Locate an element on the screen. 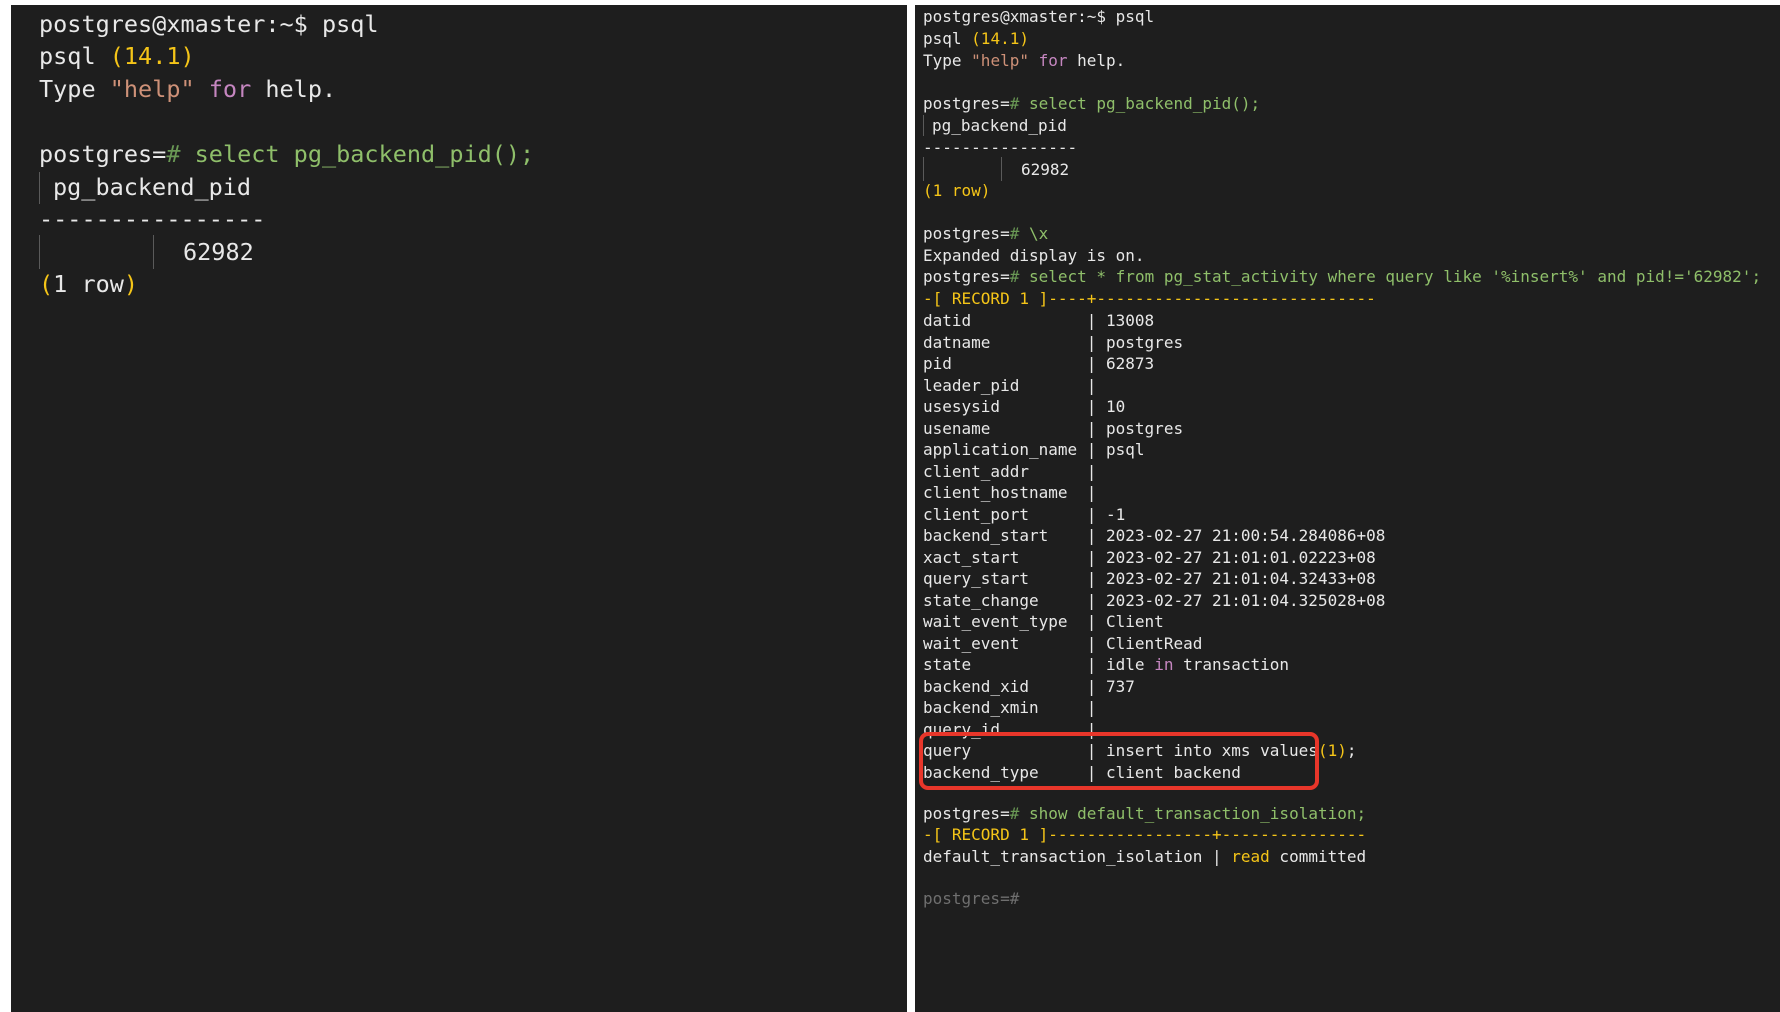  statement-terminator: ; is located at coordinates (1351, 750).